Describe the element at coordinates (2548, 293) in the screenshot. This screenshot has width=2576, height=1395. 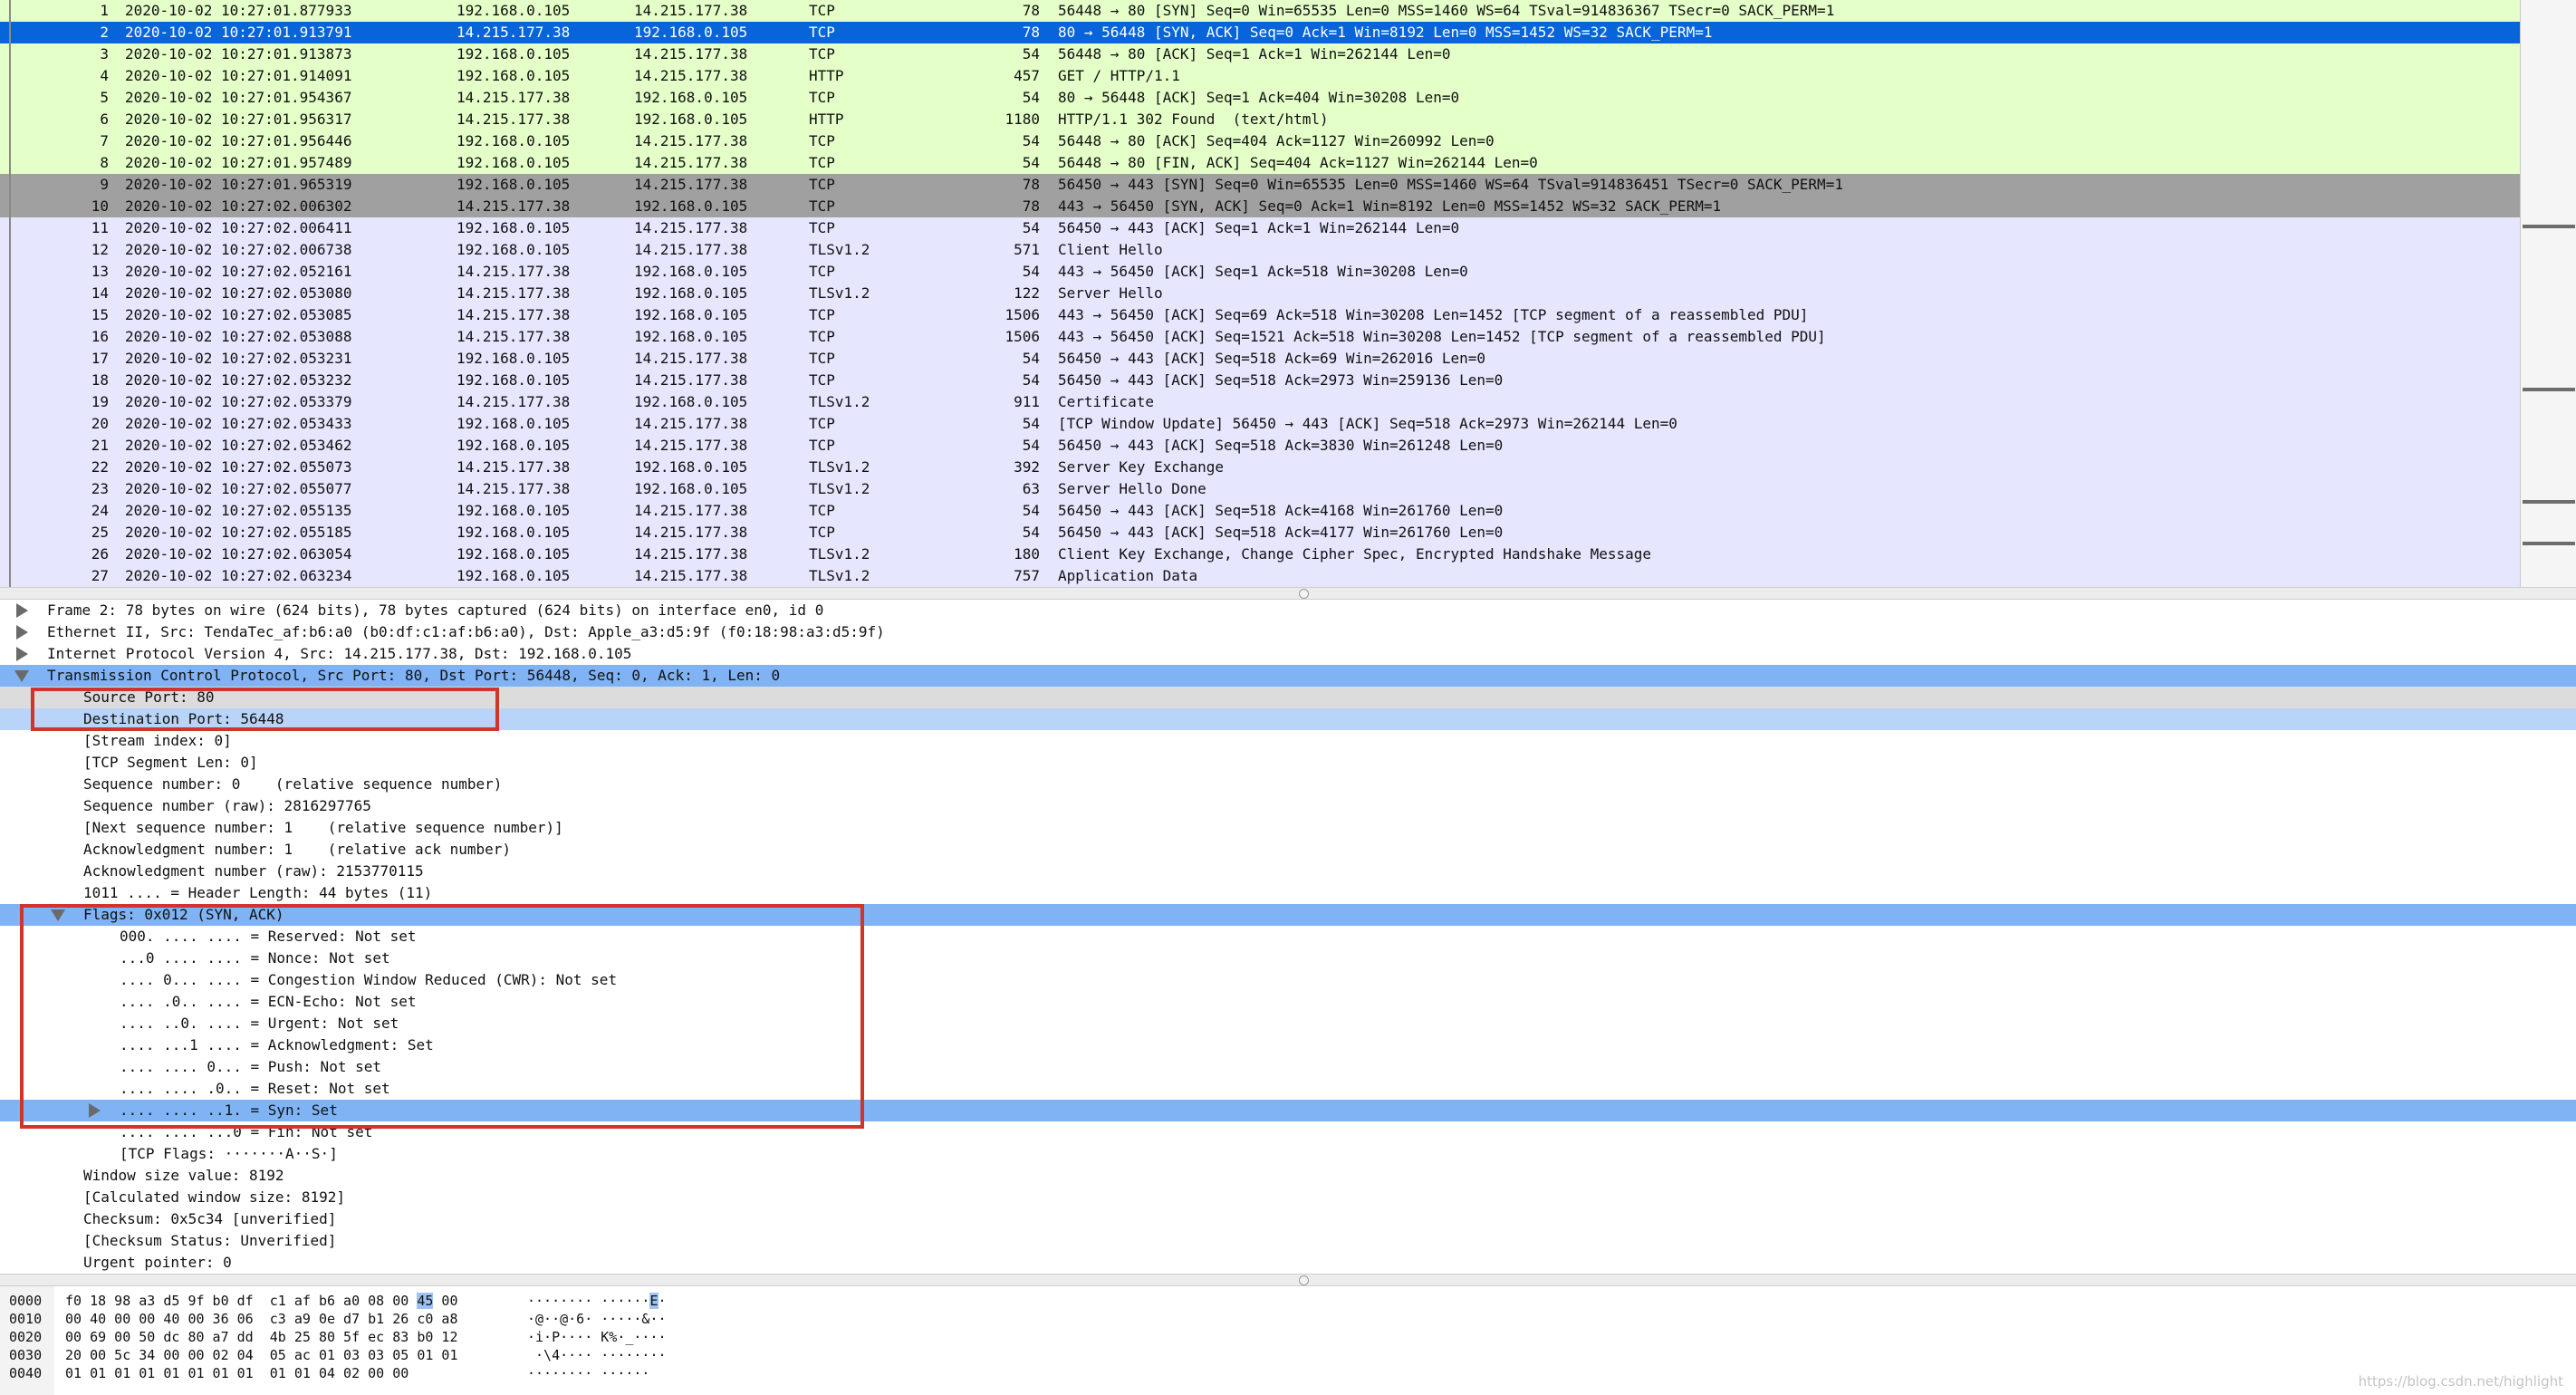
I see `packet-list-scroll-minimap` at that location.